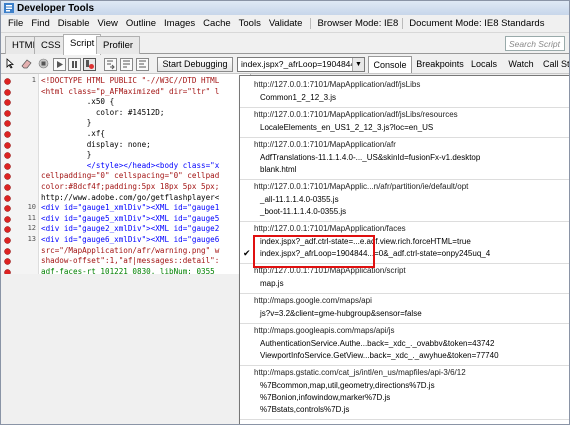  Describe the element at coordinates (20, 240) in the screenshot. I see `gutter-line: 13` at that location.